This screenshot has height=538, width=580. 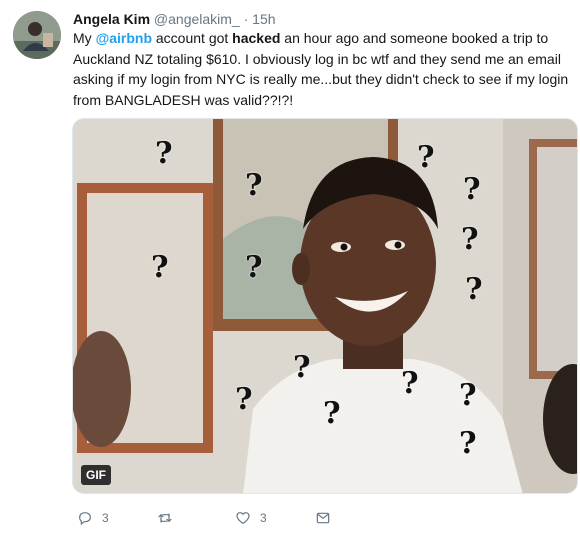 What do you see at coordinates (84, 38) in the screenshot?
I see `tweet-text-segment: My` at bounding box center [84, 38].